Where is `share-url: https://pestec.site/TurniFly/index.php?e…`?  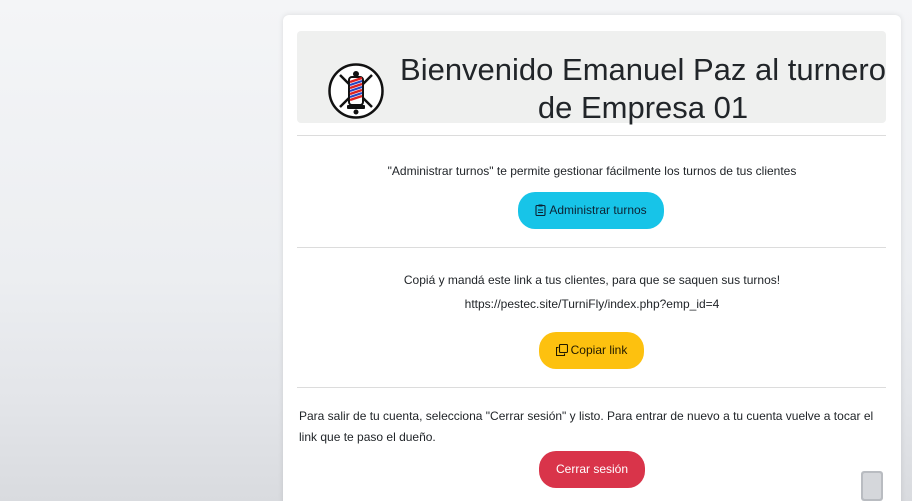 share-url: https://pestec.site/TurniFly/index.php?e… is located at coordinates (592, 304).